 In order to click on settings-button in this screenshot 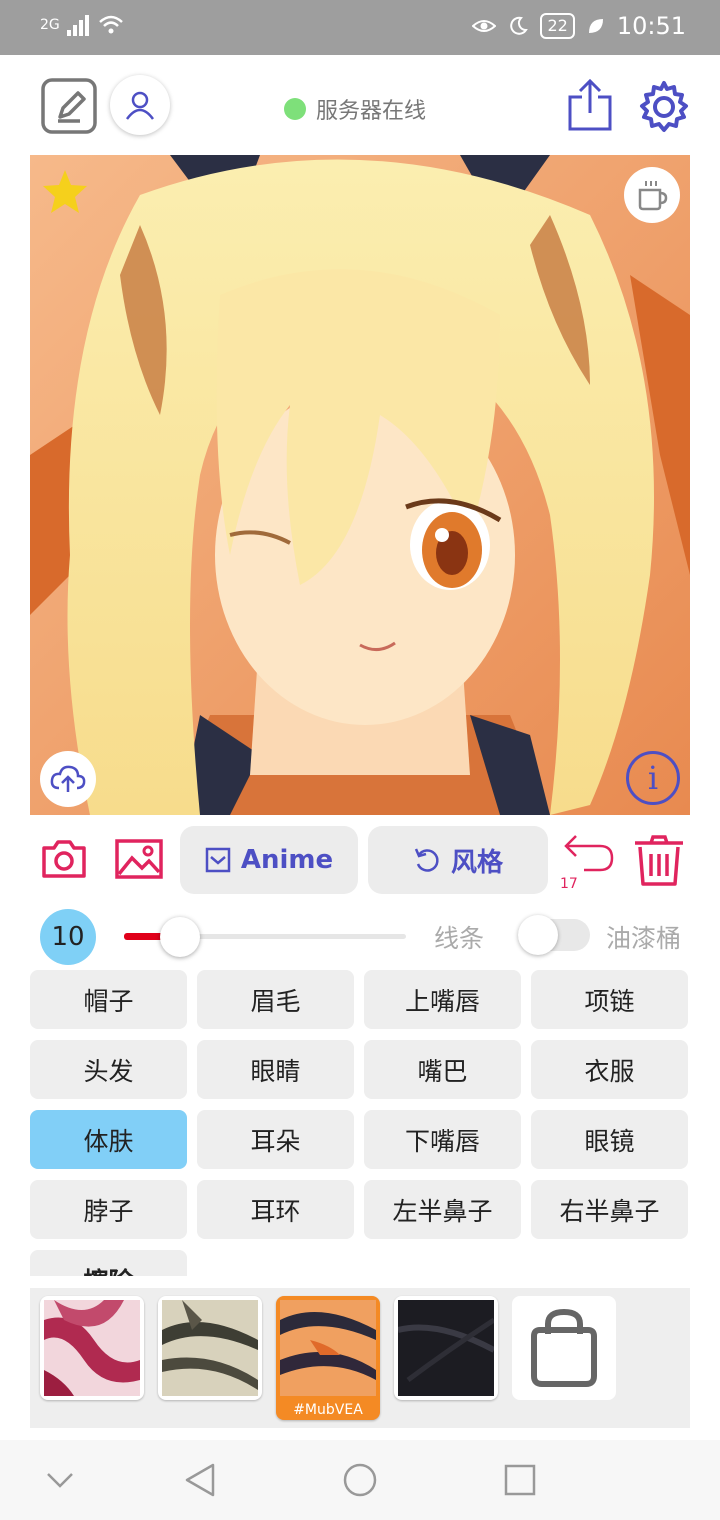, I will do `click(664, 107)`.